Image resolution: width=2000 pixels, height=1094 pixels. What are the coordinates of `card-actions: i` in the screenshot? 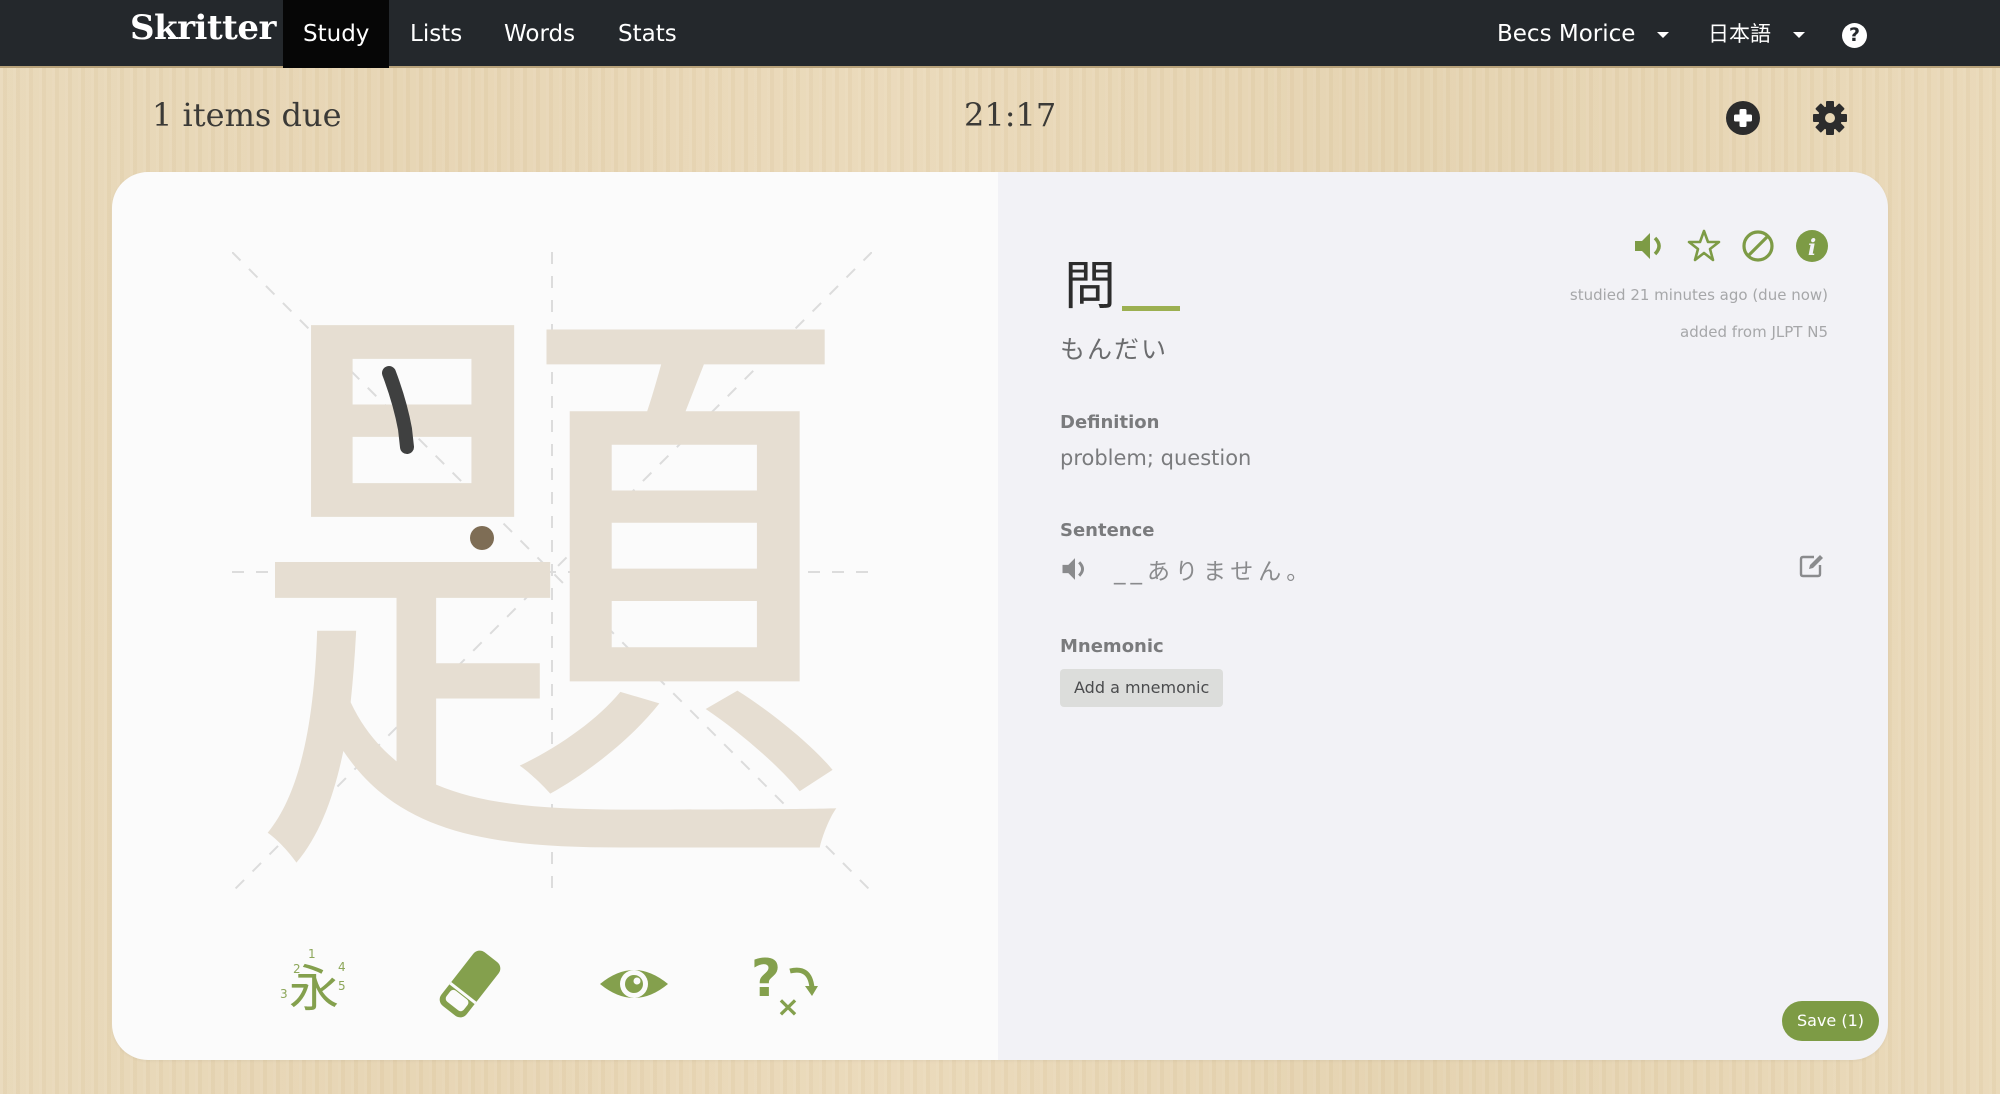 It's located at (1730, 246).